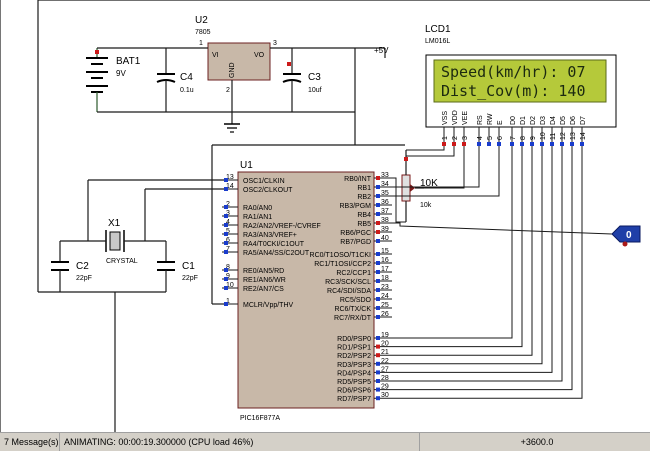  I want to click on capacitor-c4: C4 0.1u, so click(175, 80).